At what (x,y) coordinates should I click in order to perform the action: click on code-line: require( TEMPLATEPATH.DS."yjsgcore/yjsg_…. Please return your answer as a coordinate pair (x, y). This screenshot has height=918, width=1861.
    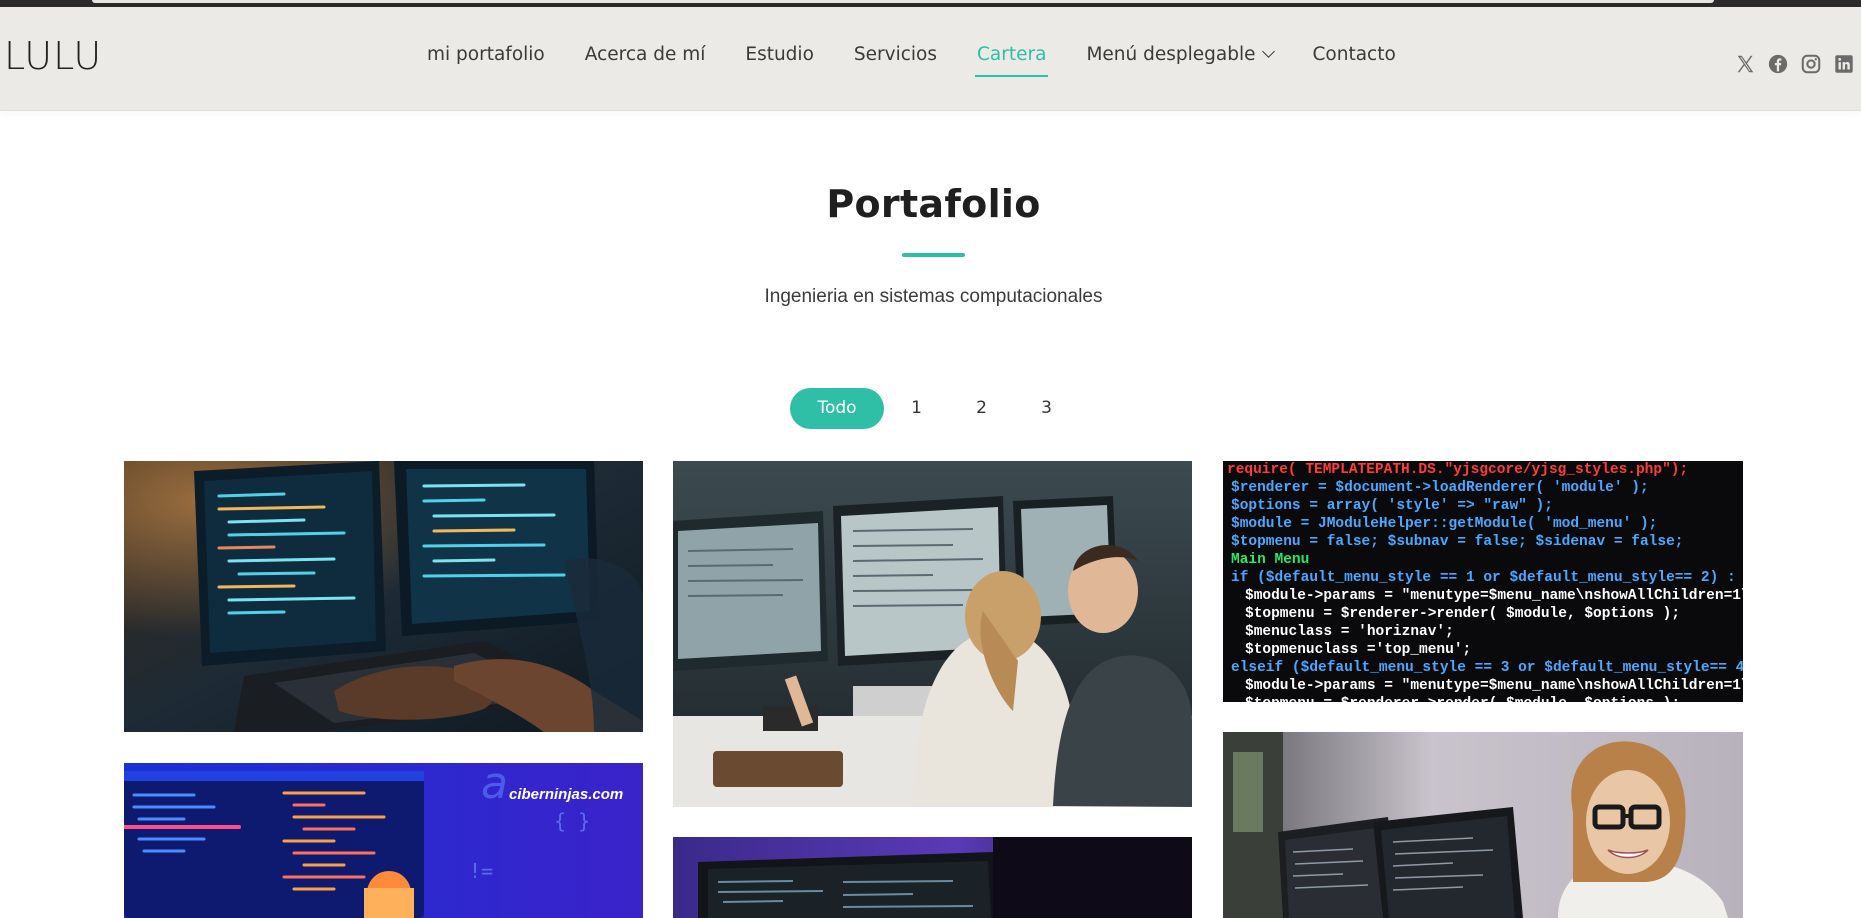
    Looking at the image, I should click on (1457, 470).